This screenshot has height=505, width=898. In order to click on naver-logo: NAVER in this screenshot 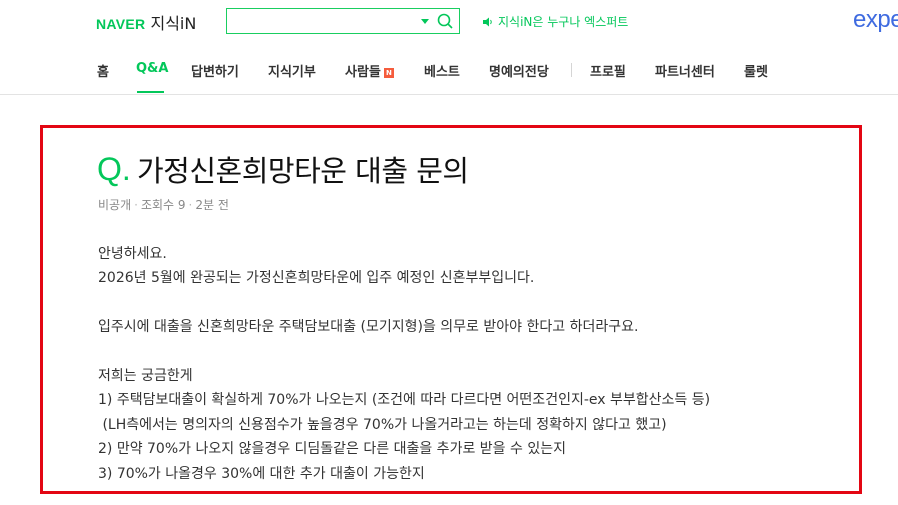, I will do `click(120, 24)`.